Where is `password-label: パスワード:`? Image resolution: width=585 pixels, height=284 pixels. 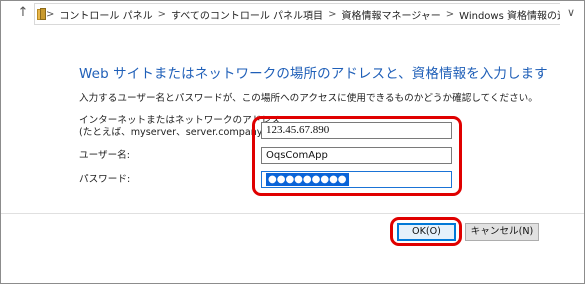
password-label: パスワード: is located at coordinates (105, 179).